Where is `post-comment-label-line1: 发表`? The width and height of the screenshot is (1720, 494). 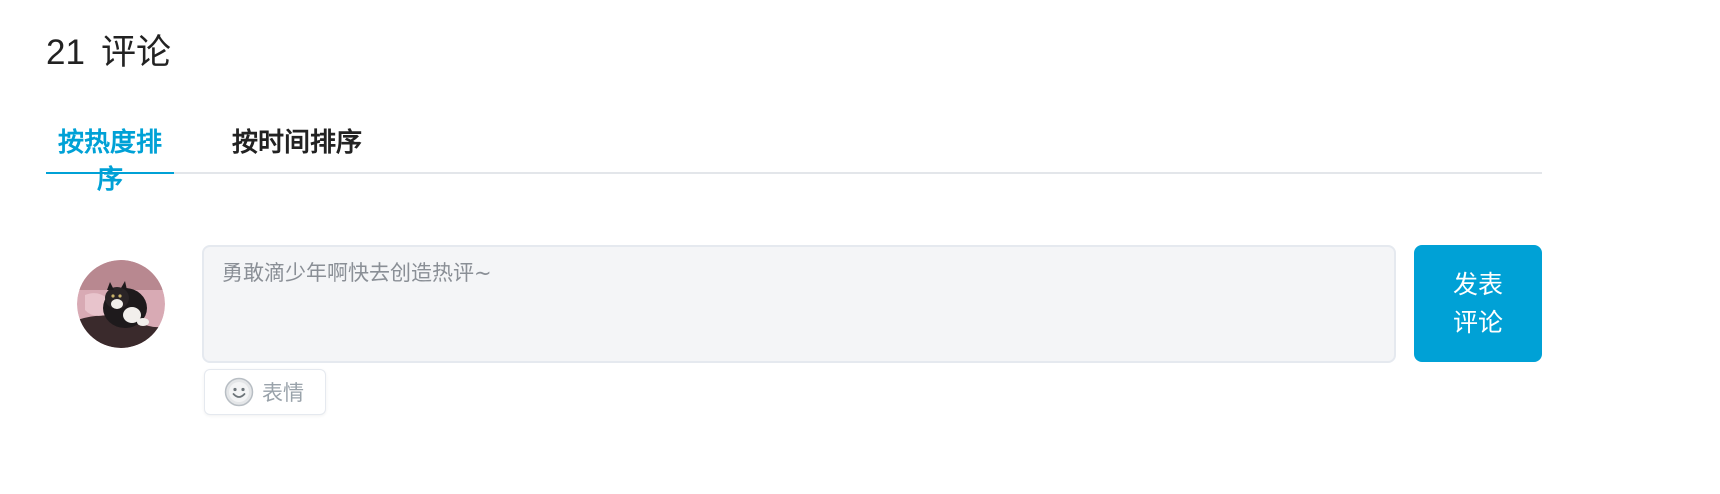 post-comment-label-line1: 发表 is located at coordinates (1477, 284).